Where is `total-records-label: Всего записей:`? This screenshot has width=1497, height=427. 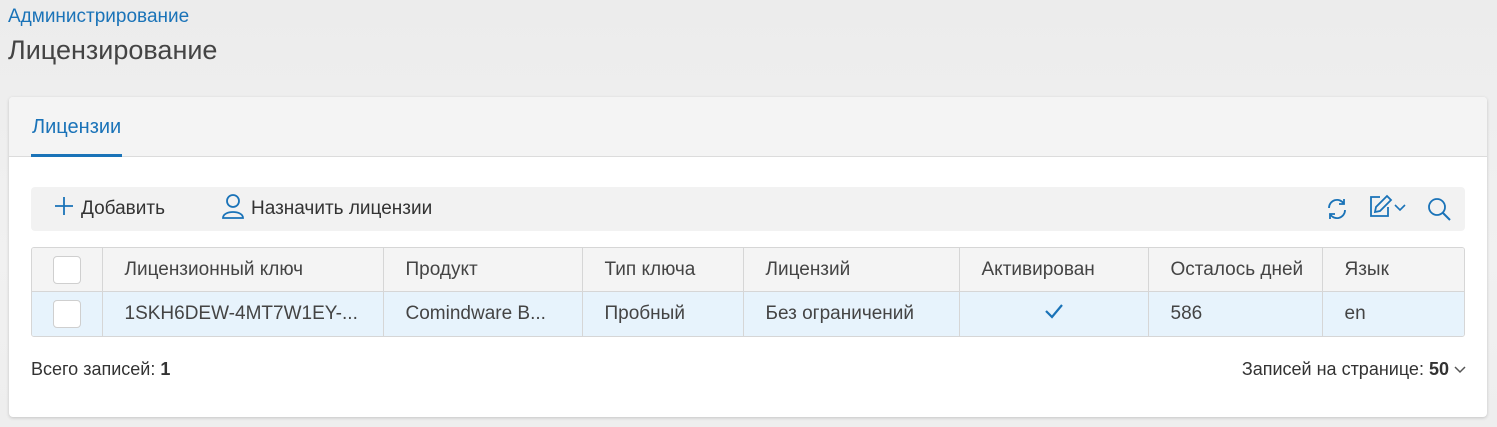
total-records-label: Всего записей: is located at coordinates (93, 369).